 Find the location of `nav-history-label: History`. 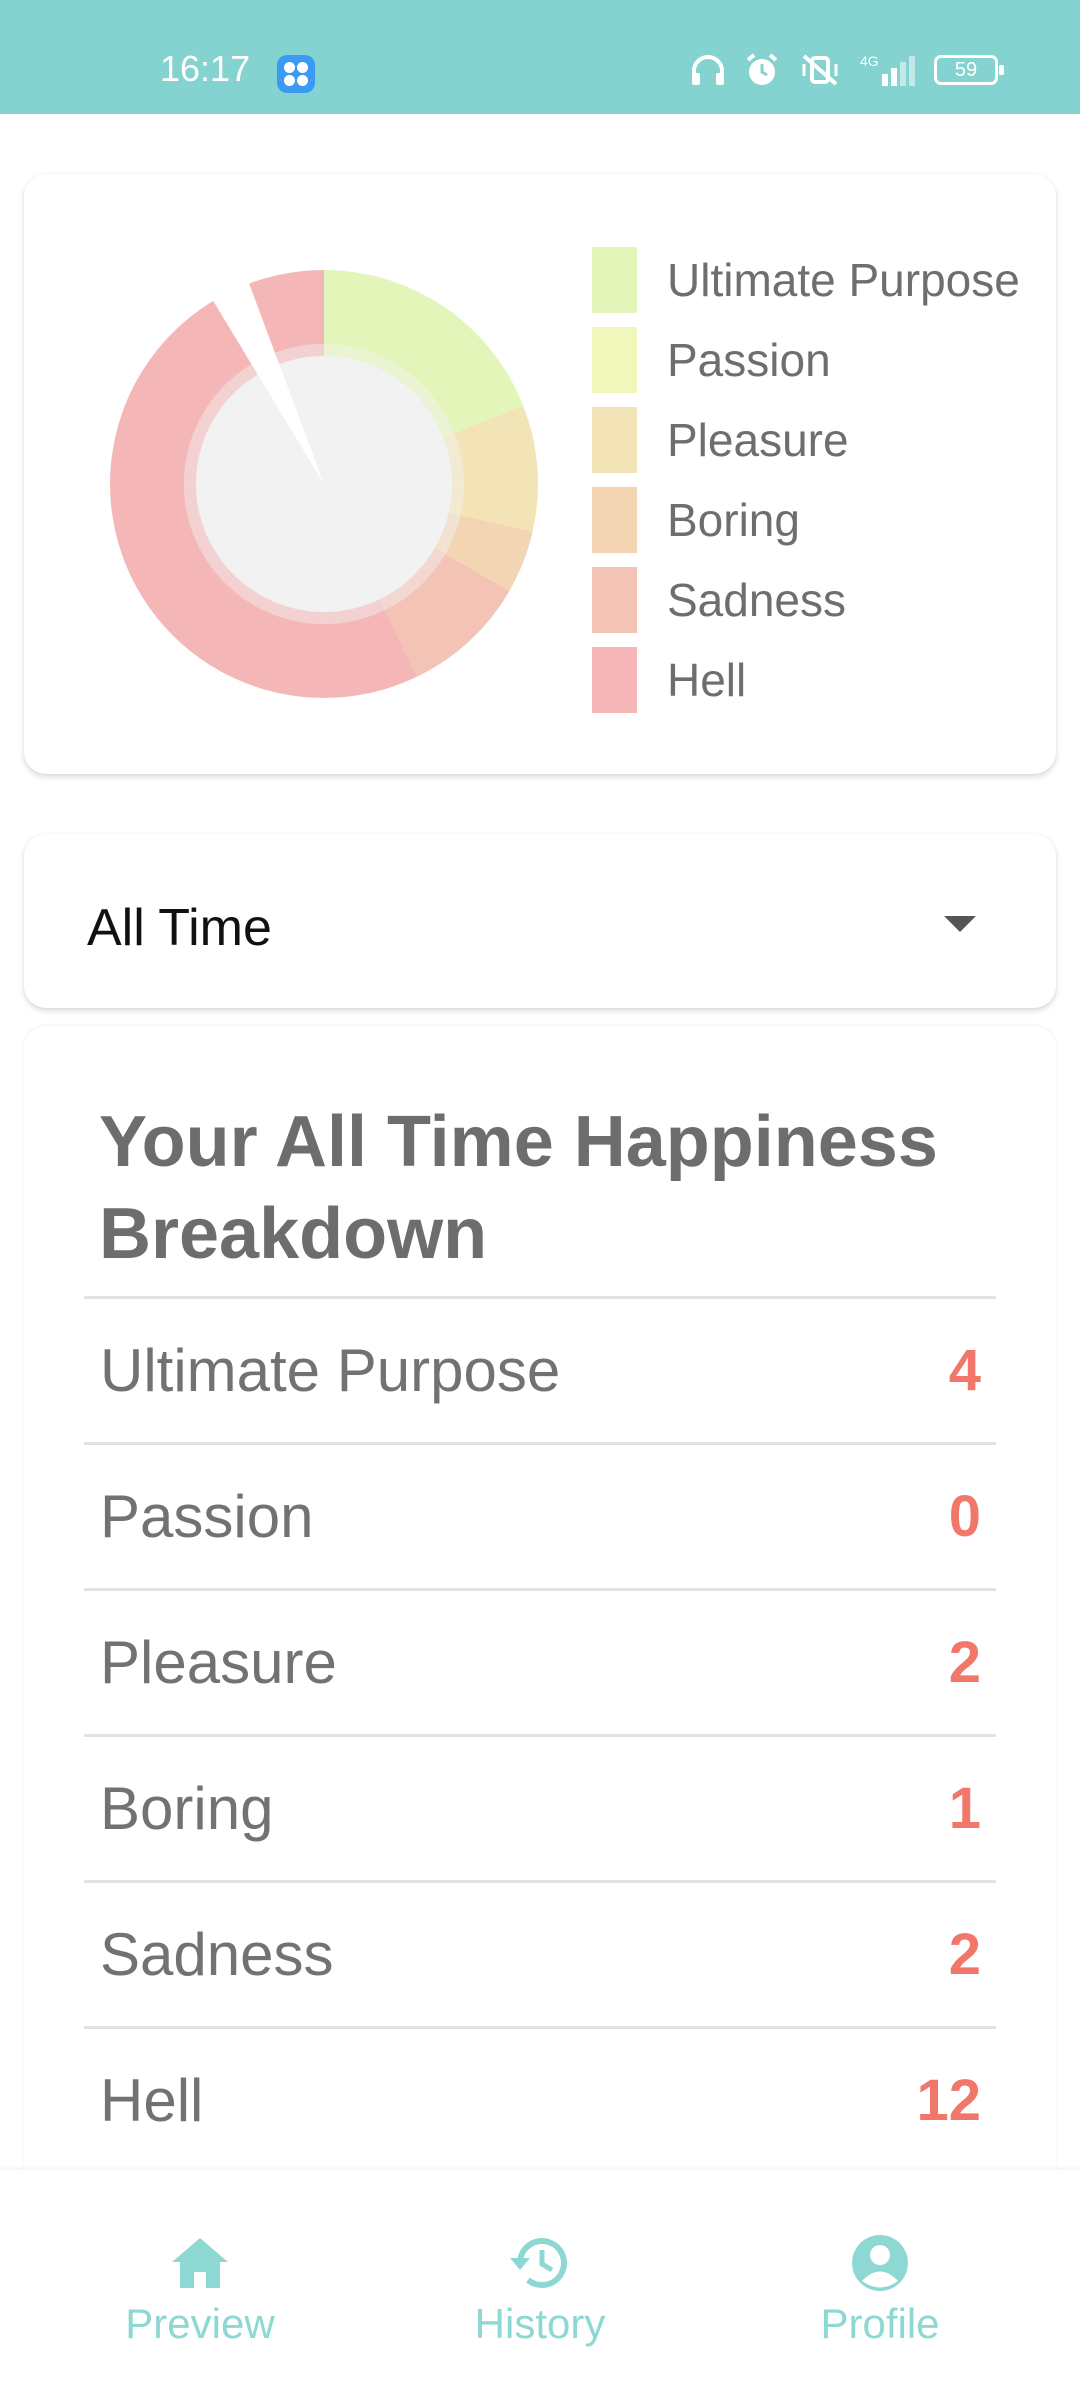

nav-history-label: History is located at coordinates (540, 2323).